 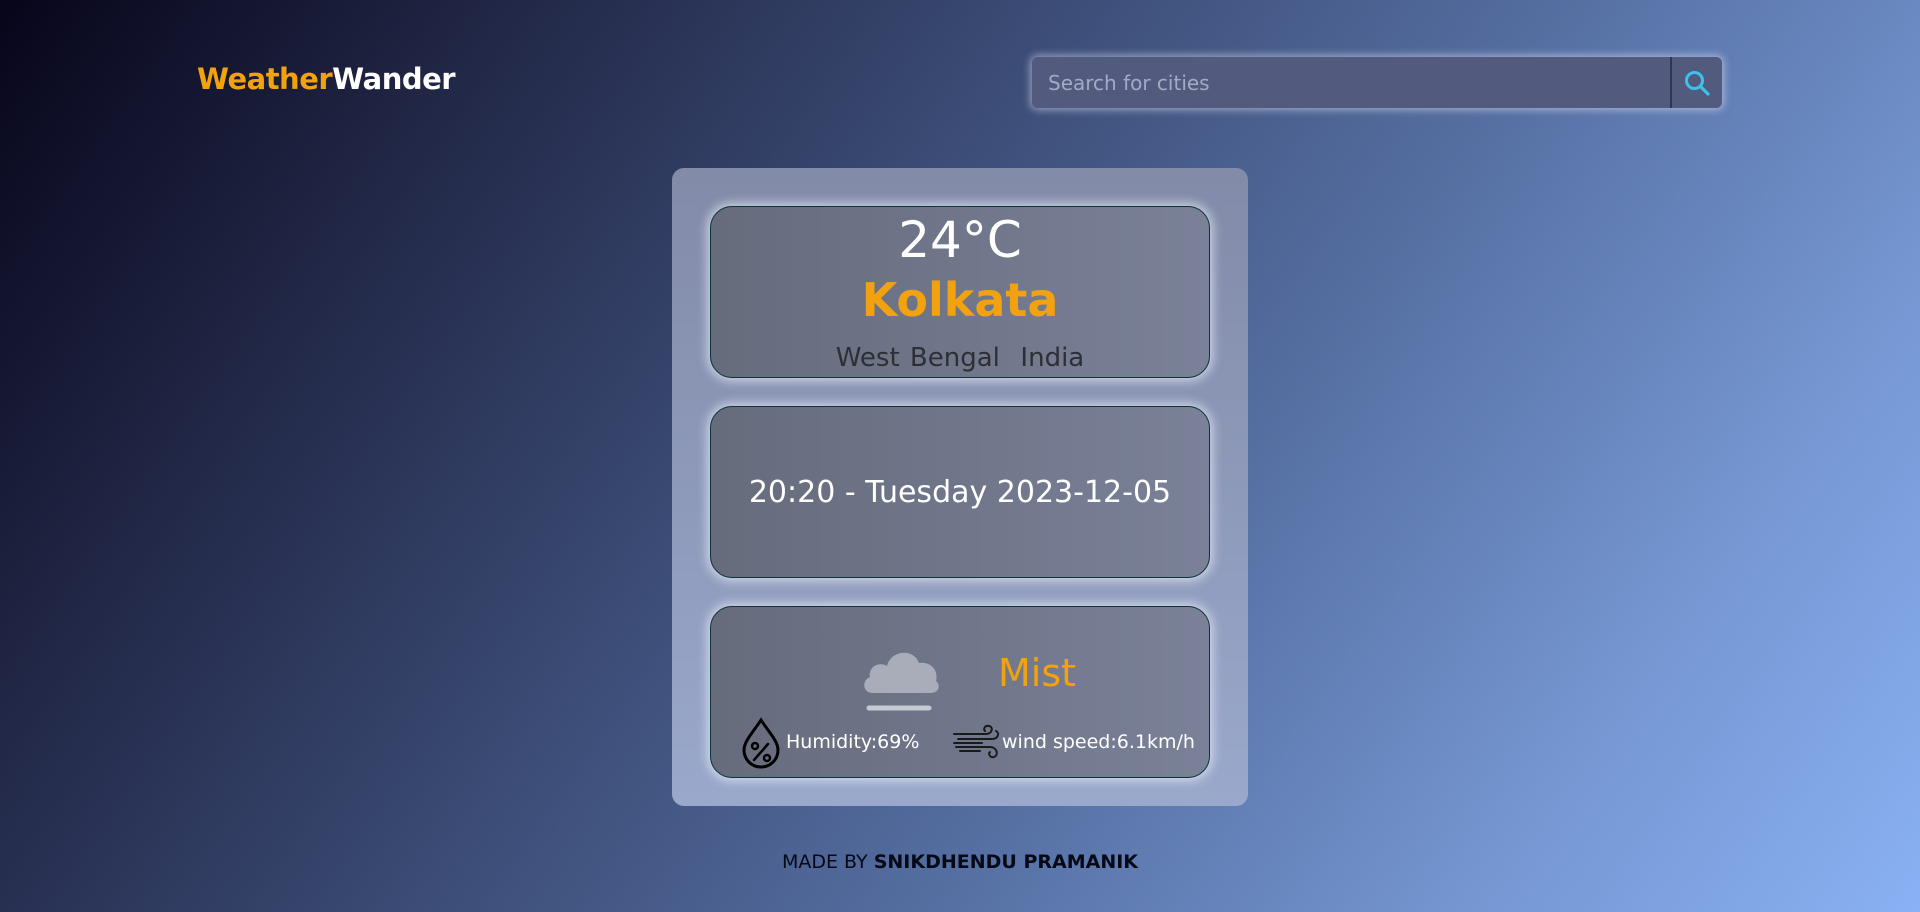 I want to click on mist-cloud-icon, so click(x=901, y=681).